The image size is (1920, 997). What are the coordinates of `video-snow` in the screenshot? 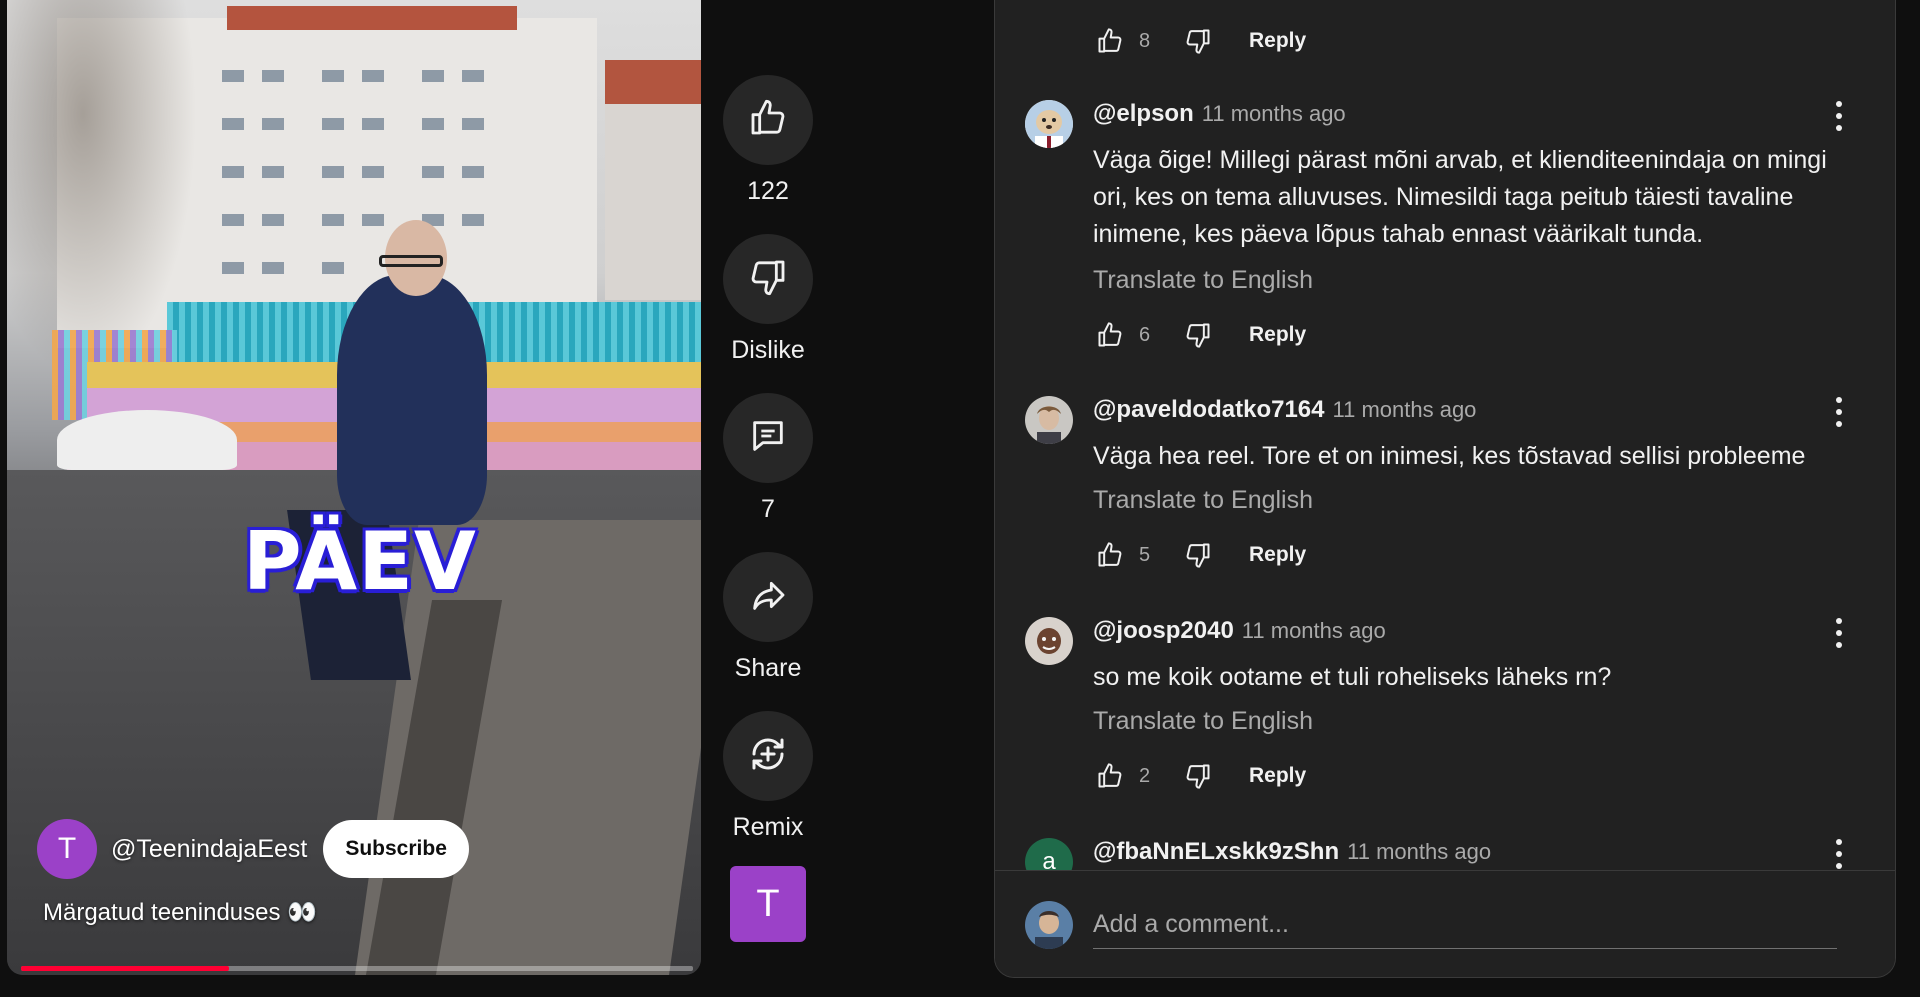 It's located at (147, 440).